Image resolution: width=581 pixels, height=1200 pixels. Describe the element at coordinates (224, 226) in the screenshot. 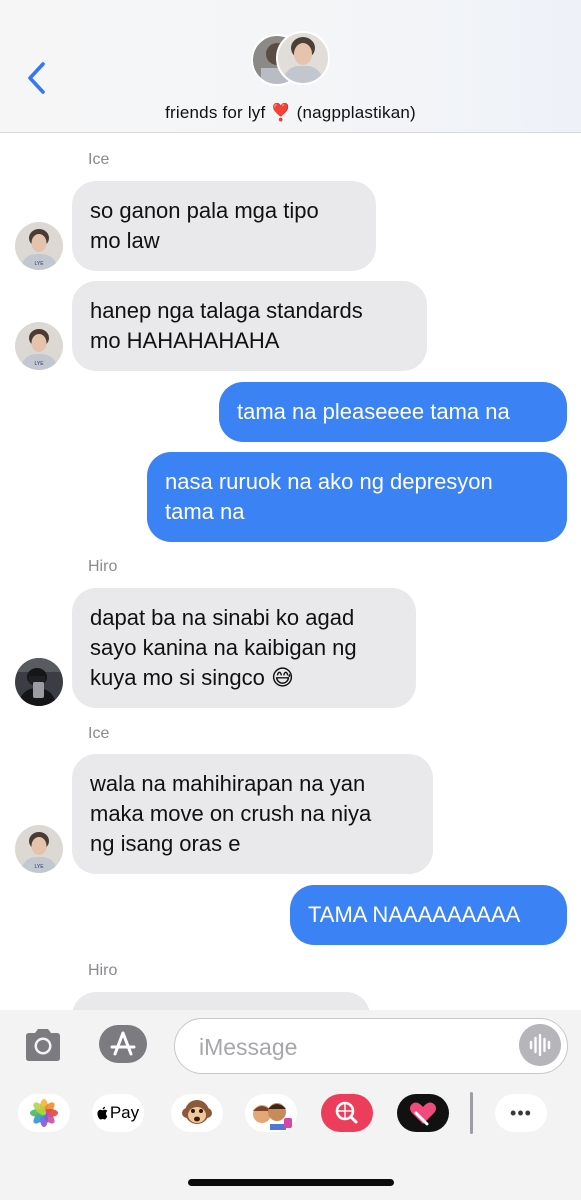

I see `message-bubble-incoming: so ganon pala mga tipo mo law` at that location.